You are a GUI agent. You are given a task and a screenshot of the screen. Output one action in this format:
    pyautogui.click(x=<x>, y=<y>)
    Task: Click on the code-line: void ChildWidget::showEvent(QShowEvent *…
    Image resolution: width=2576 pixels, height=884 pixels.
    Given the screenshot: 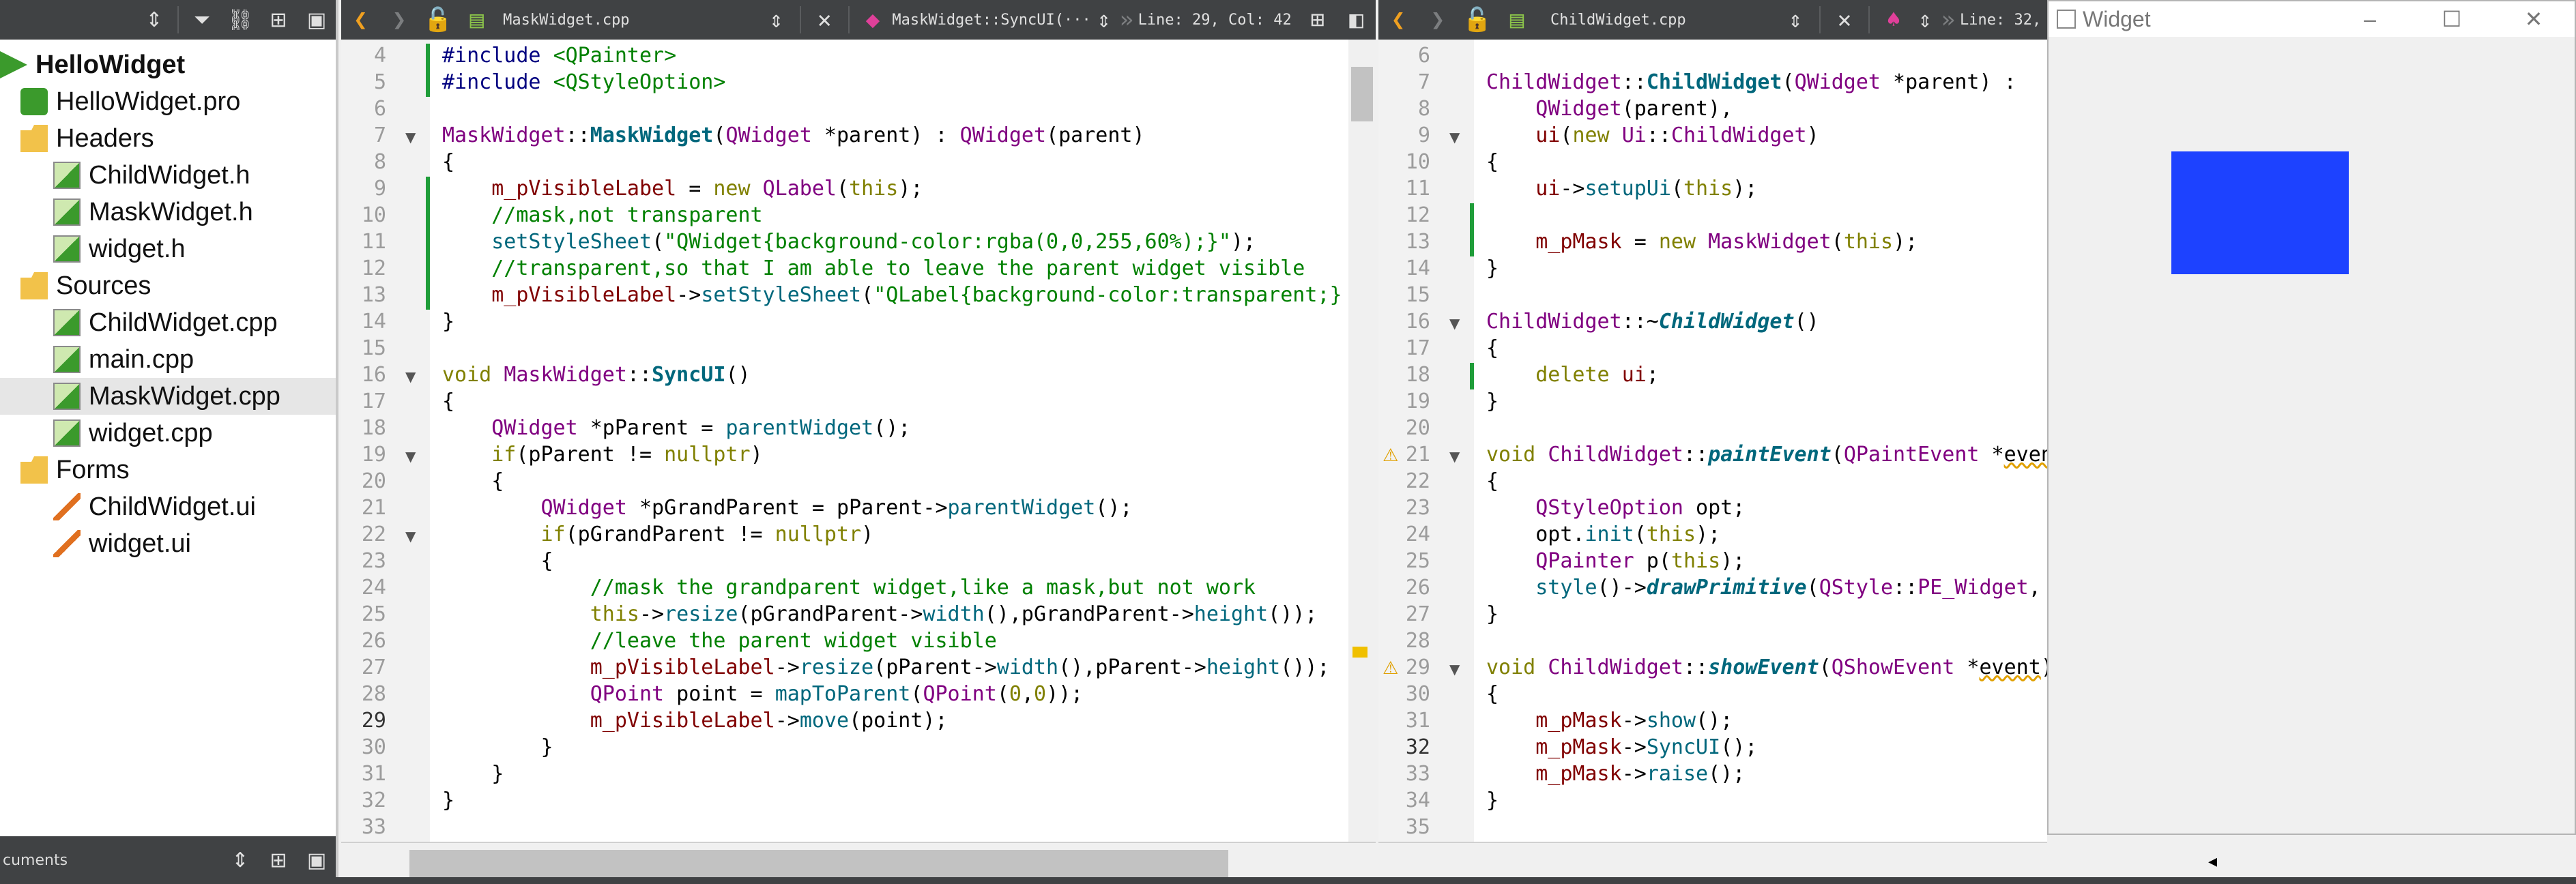 What is the action you would take?
    pyautogui.click(x=1766, y=667)
    